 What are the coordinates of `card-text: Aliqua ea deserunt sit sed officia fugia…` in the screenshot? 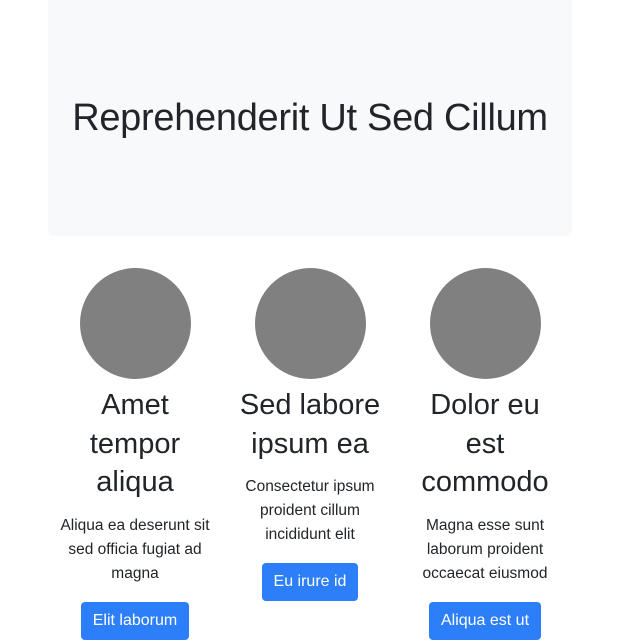 It's located at (135, 549).